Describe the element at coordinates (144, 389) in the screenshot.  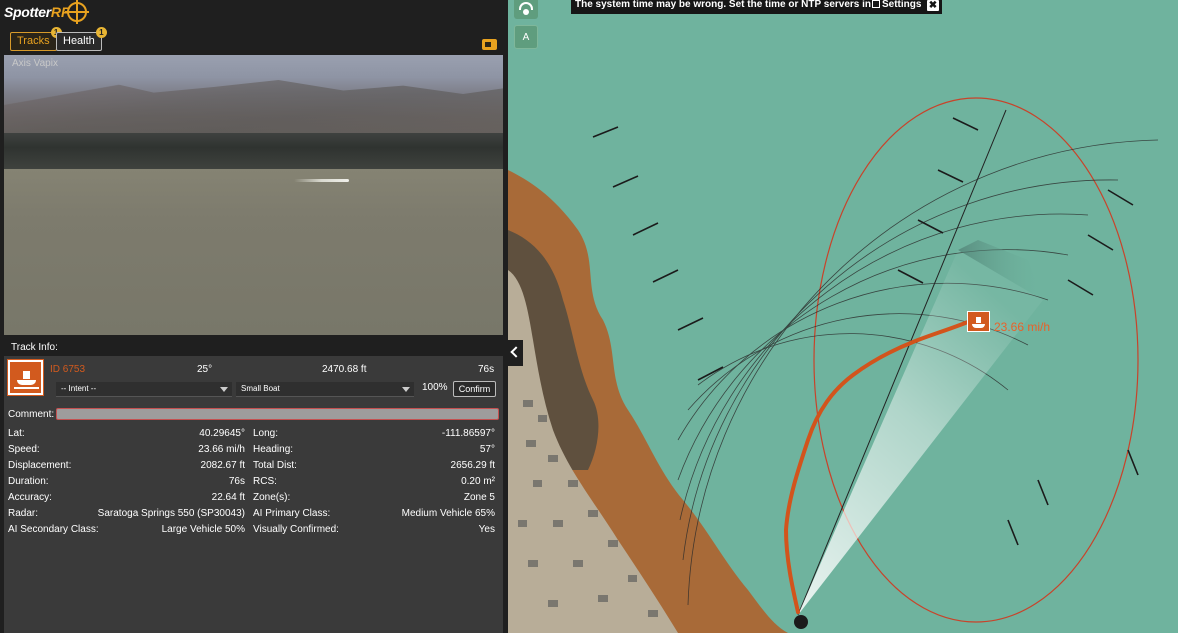
I see `intent-select: -- Intent --` at that location.